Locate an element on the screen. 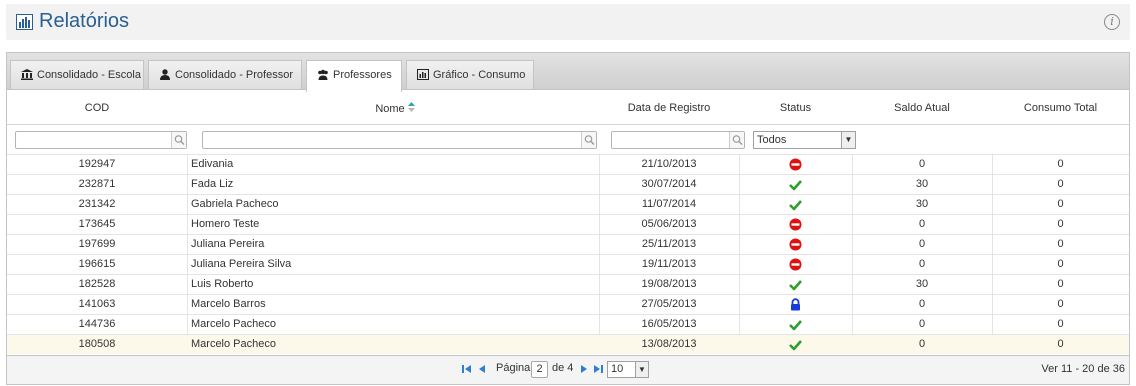 This screenshot has height=386, width=1136. table-row: 144736 Marcelo Pacheco 16/05/2013 0 0 is located at coordinates (568, 324).